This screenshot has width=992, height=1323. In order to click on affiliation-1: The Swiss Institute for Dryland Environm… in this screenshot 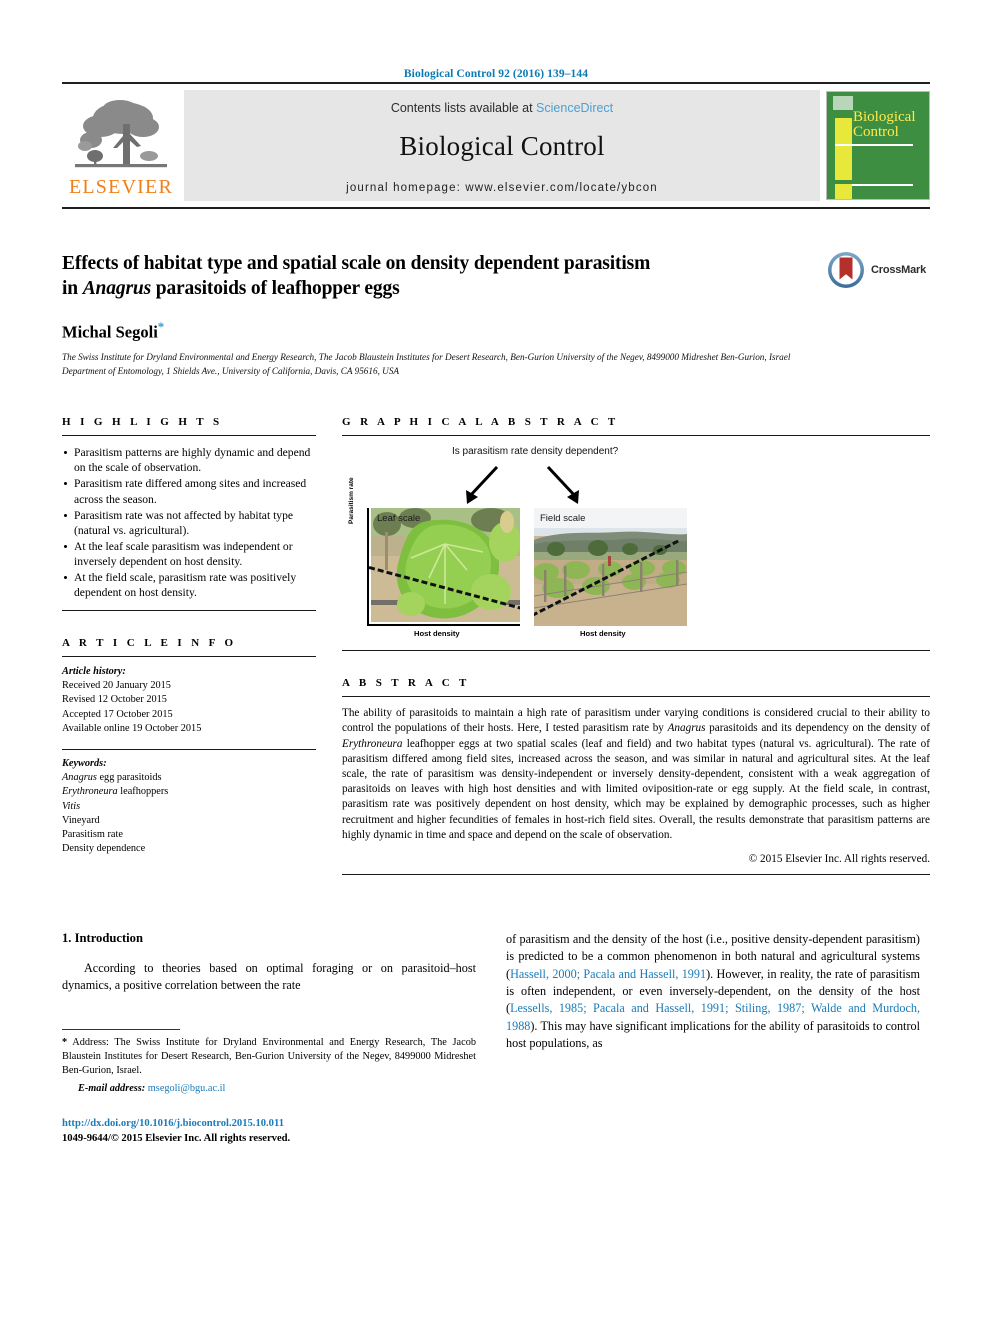, I will do `click(426, 357)`.